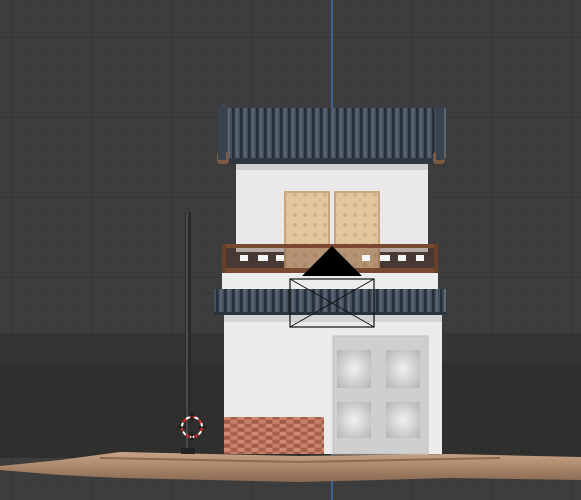 This screenshot has width=581, height=500. What do you see at coordinates (332, 207) in the screenshot?
I see `upper-wall` at bounding box center [332, 207].